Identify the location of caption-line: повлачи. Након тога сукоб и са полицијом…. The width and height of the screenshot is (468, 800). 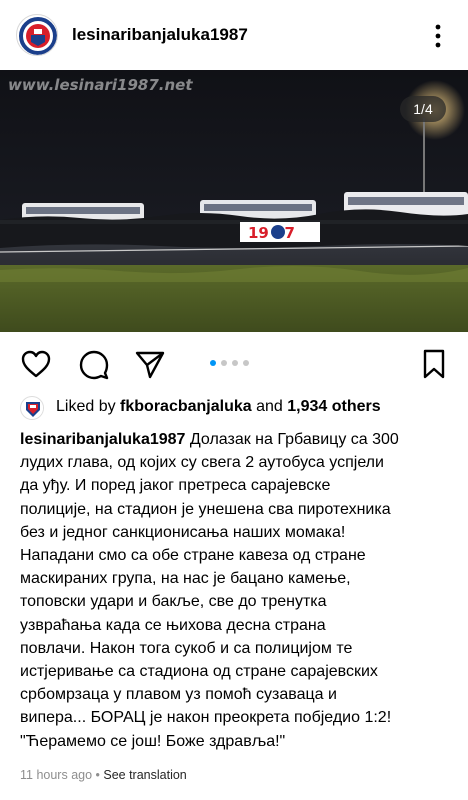
(186, 648).